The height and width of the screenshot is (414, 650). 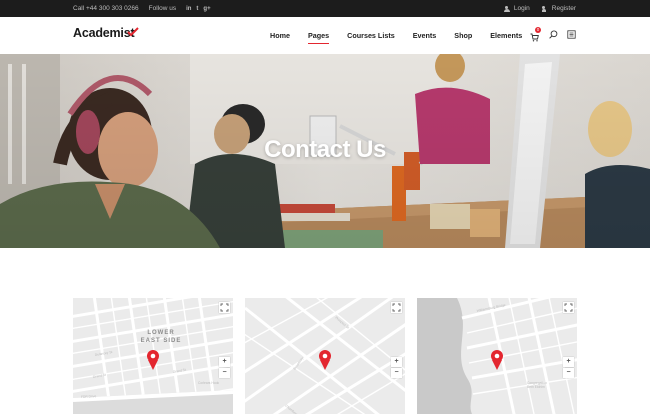 I want to click on nav-events: Events, so click(x=425, y=35).